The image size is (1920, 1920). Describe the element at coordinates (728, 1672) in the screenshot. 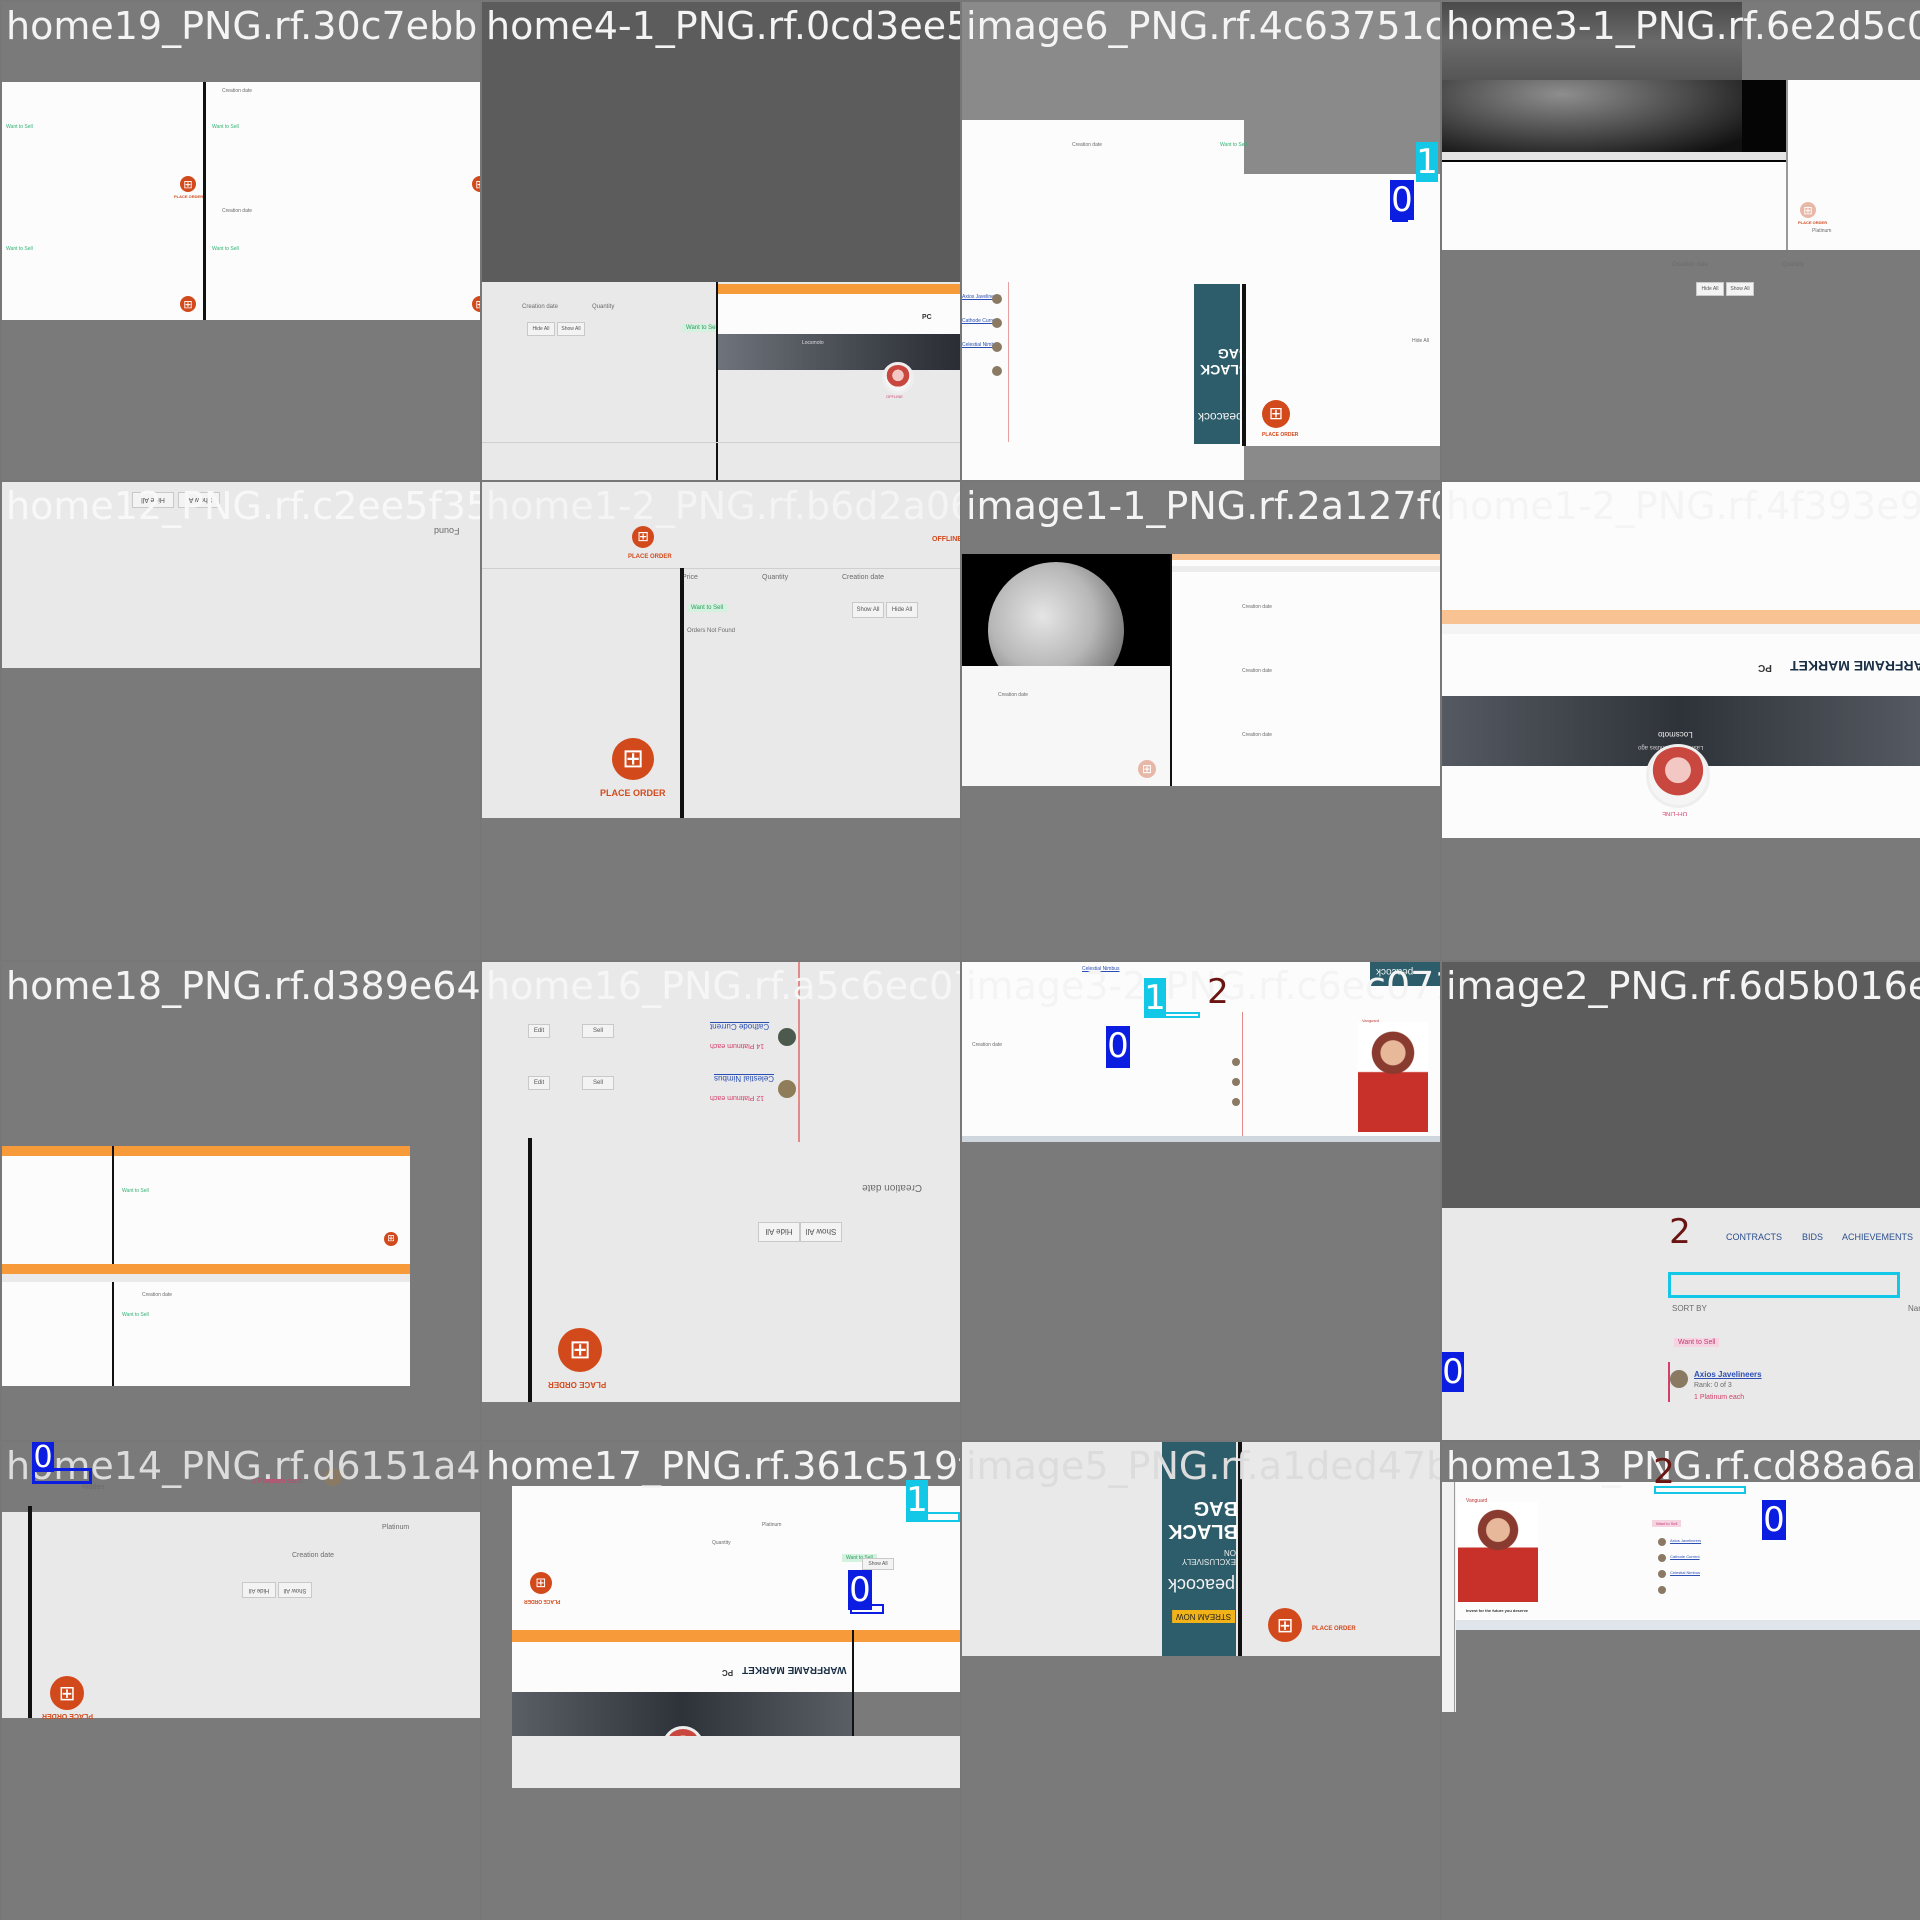

I see `platform-label: PC` at that location.